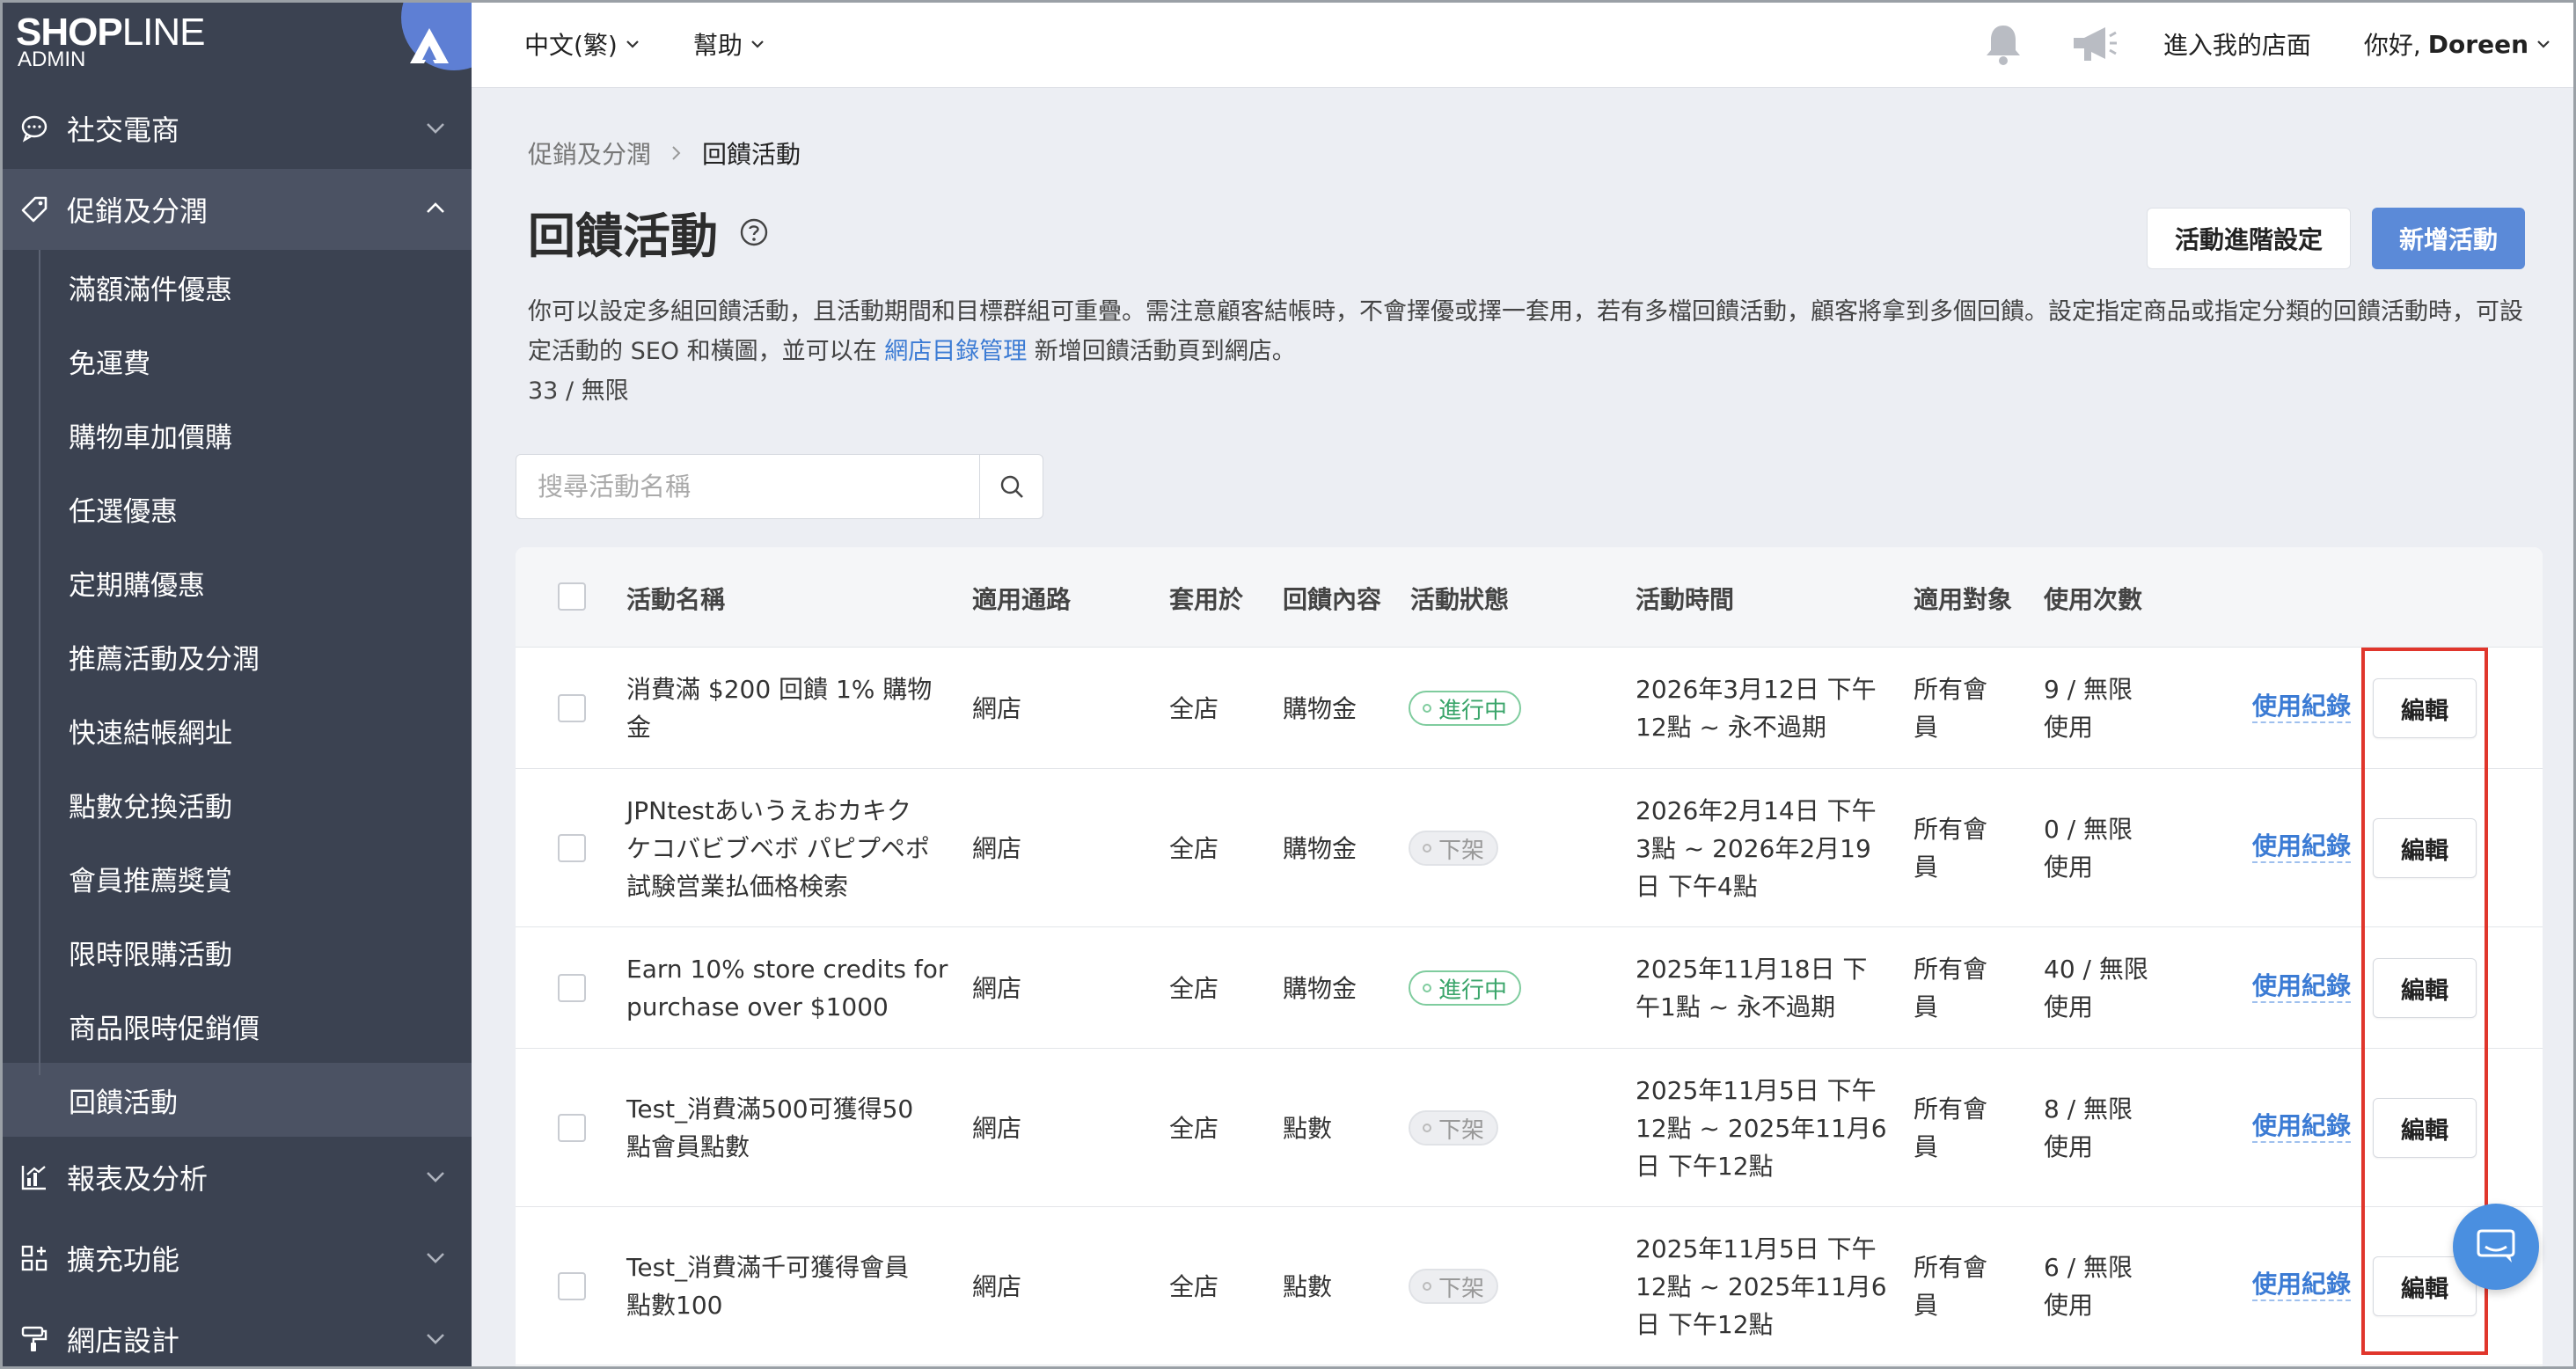 This screenshot has height=1369, width=2576. What do you see at coordinates (676, 599) in the screenshot?
I see `col-name: 活動名稱` at bounding box center [676, 599].